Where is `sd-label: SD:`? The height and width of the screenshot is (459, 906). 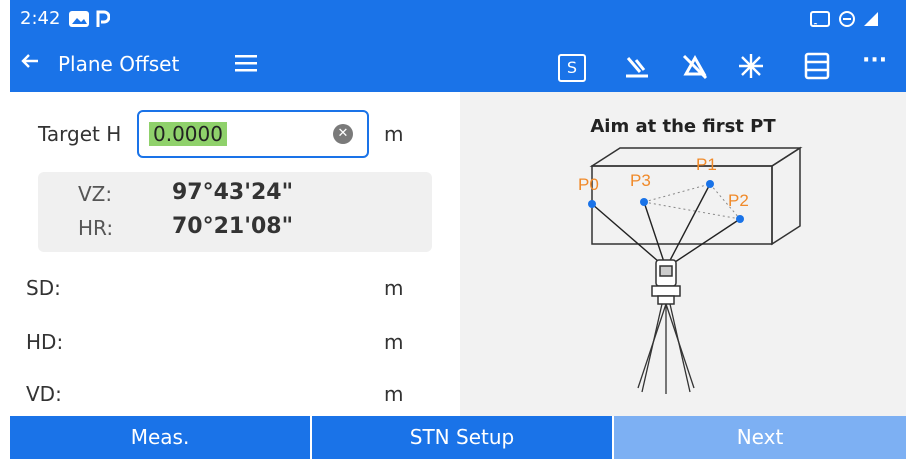
sd-label: SD: is located at coordinates (43, 288).